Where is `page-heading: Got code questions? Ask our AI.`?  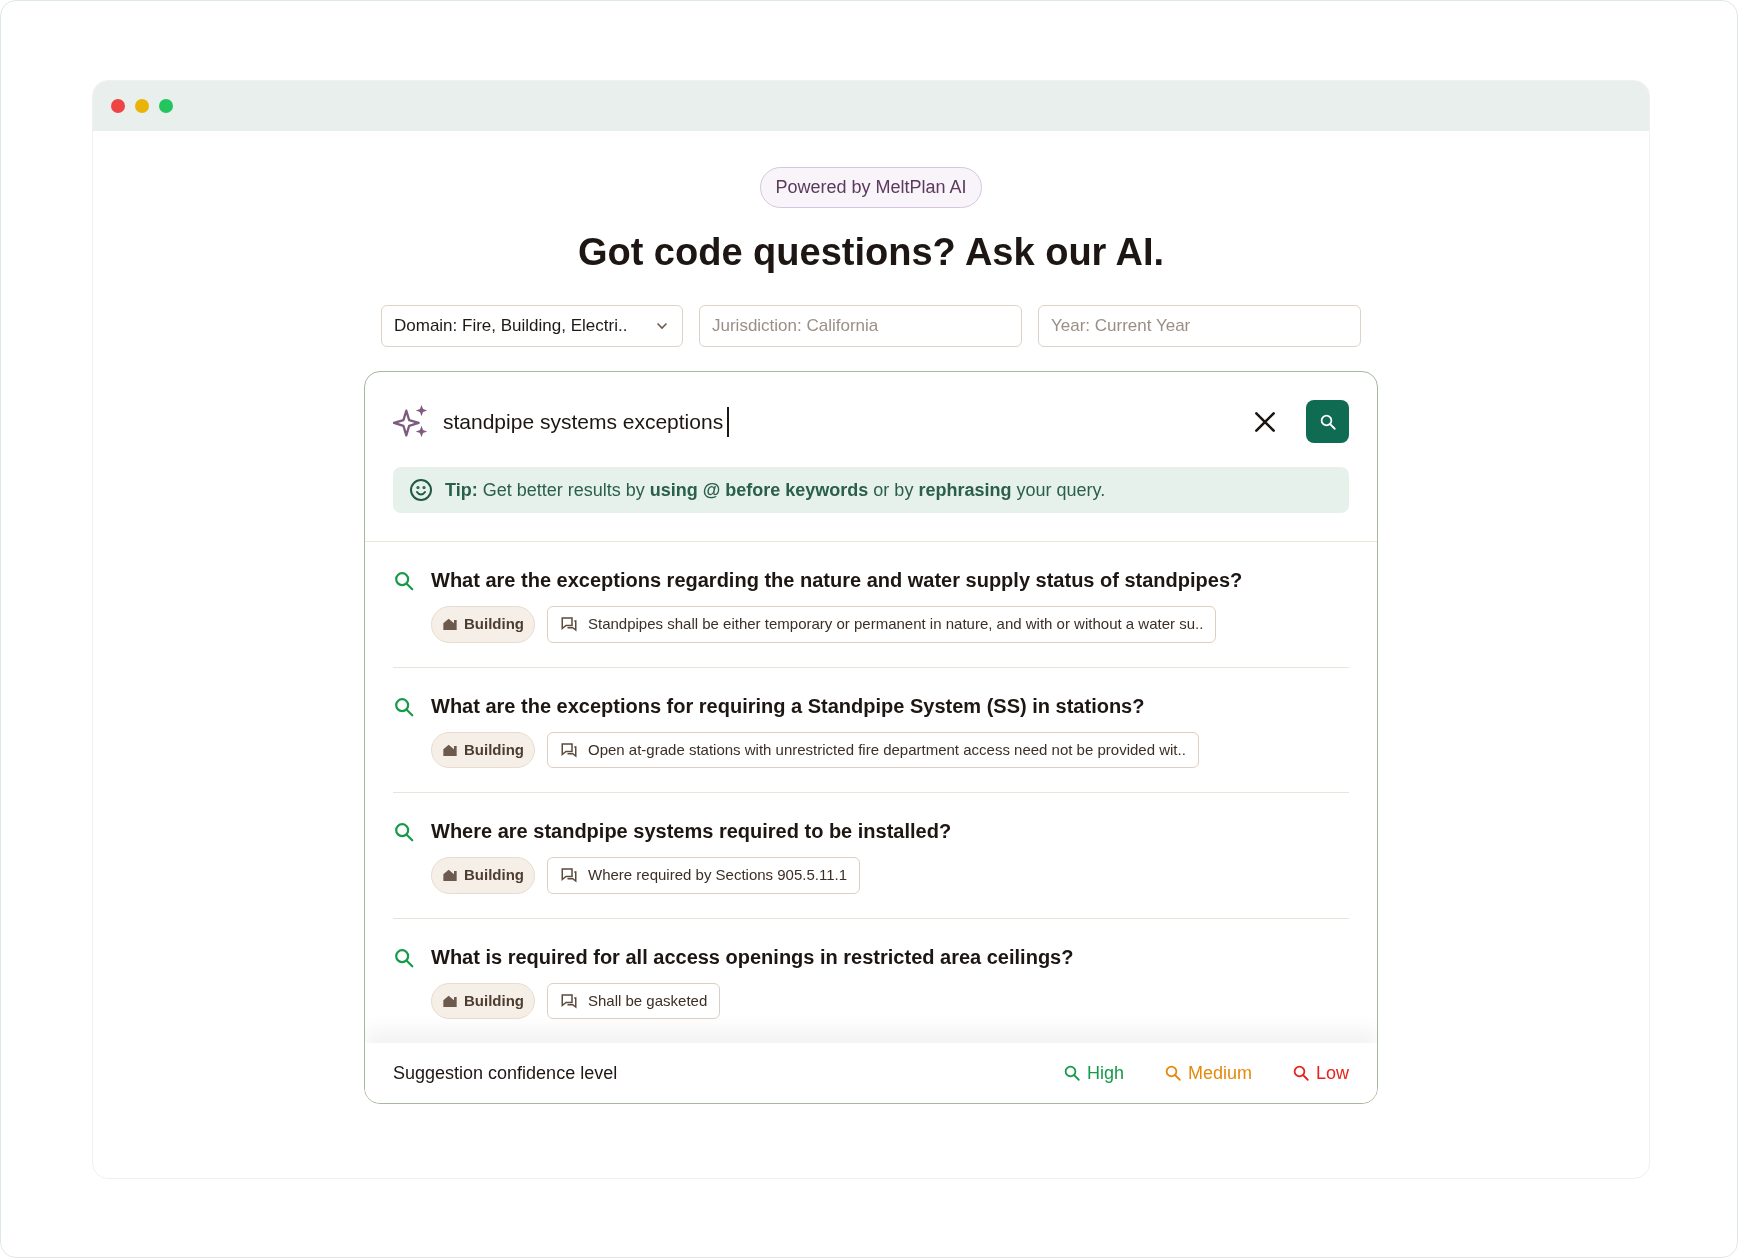
page-heading: Got code questions? Ask our AI. is located at coordinates (871, 252).